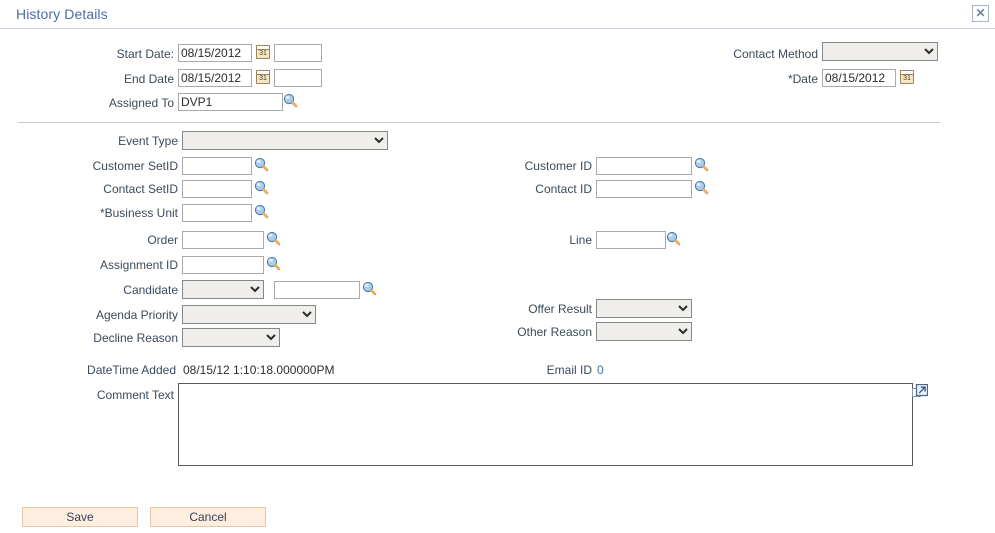  I want to click on expand-icon, so click(920, 391).